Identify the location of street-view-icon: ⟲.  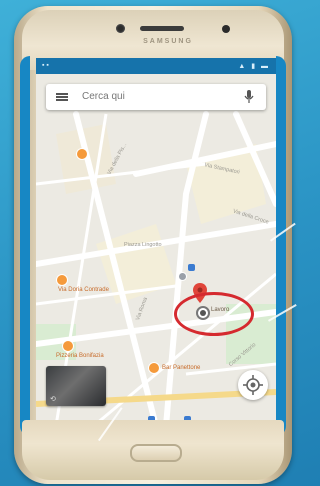
(53, 399).